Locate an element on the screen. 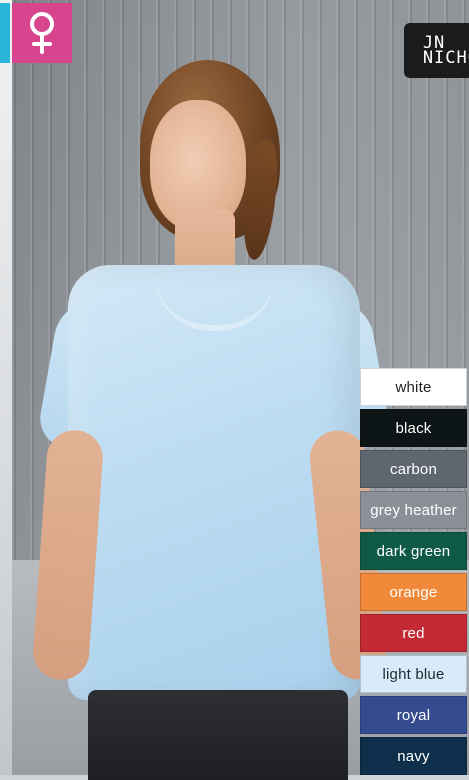  swatch-grey-heather: grey heather is located at coordinates (413, 510).